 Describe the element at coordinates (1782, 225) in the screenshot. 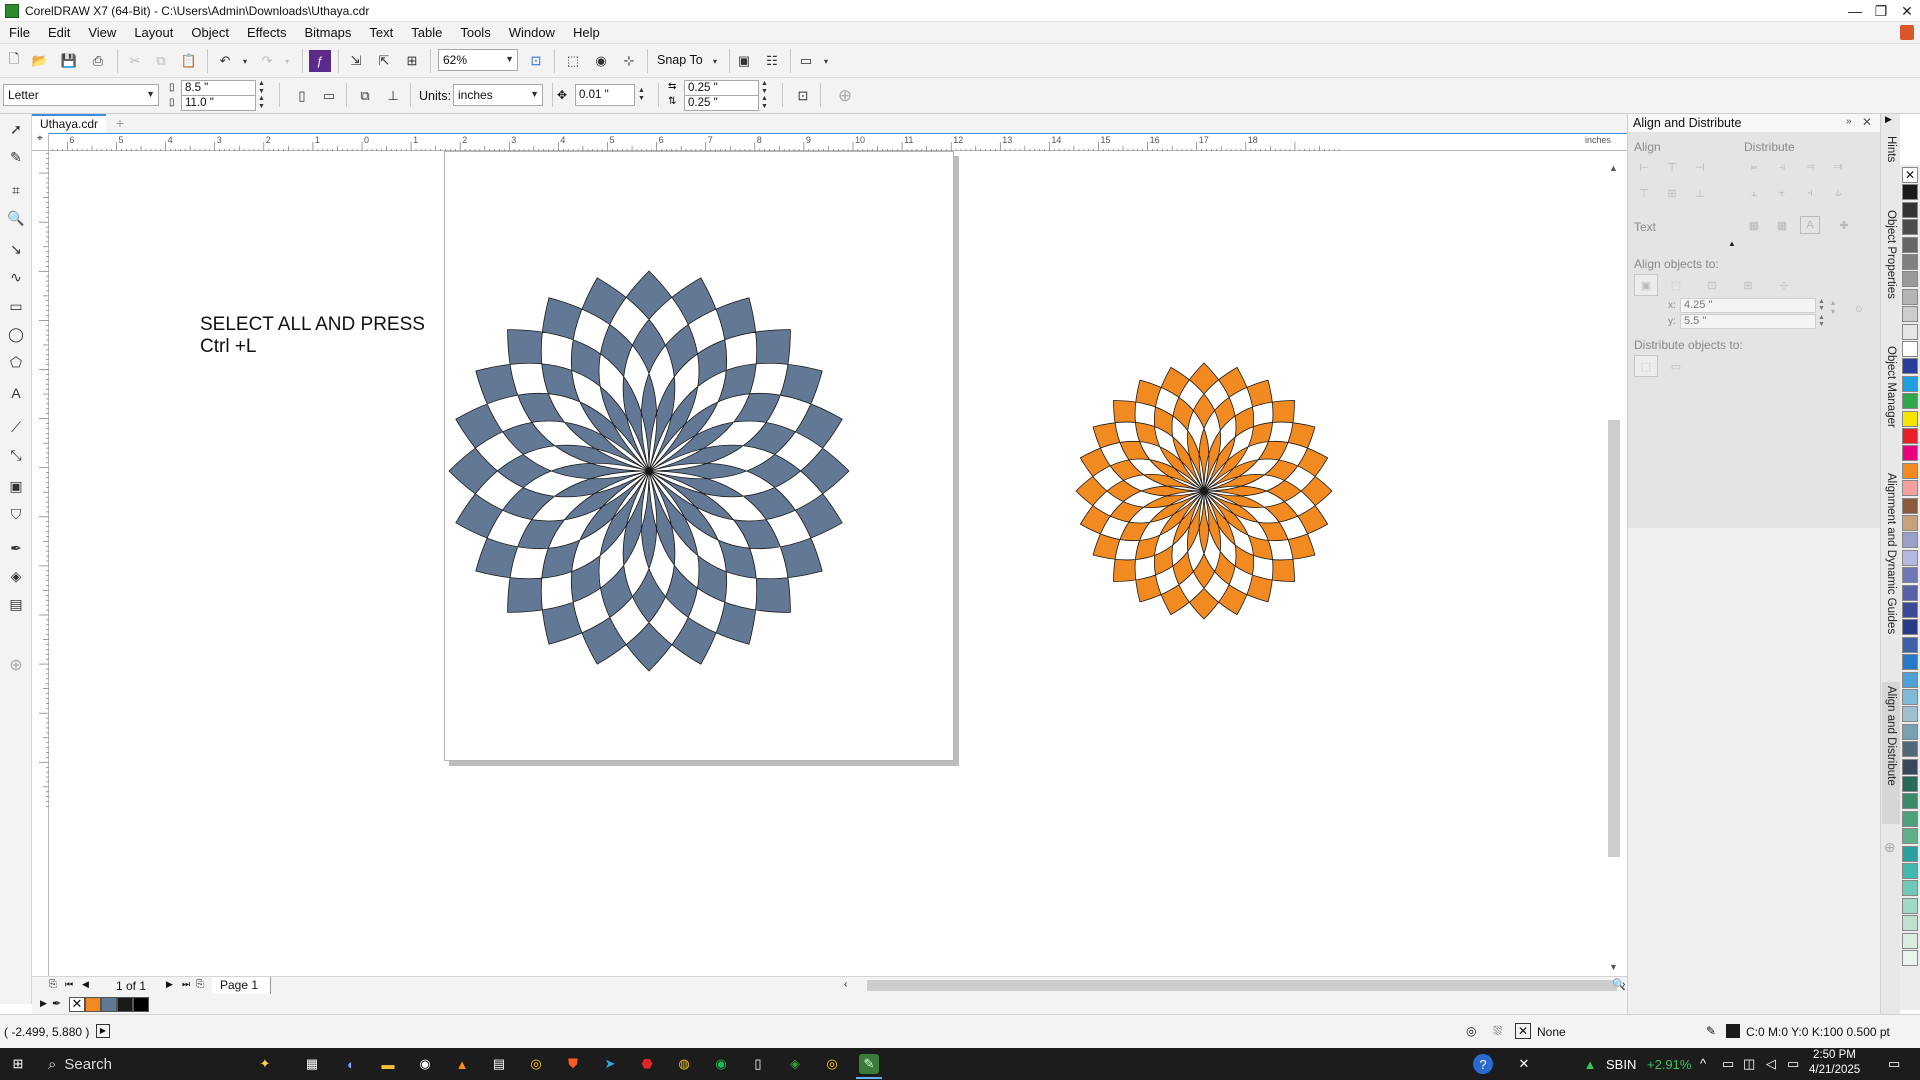

I see `text-last-baseline-icon: ▦` at that location.